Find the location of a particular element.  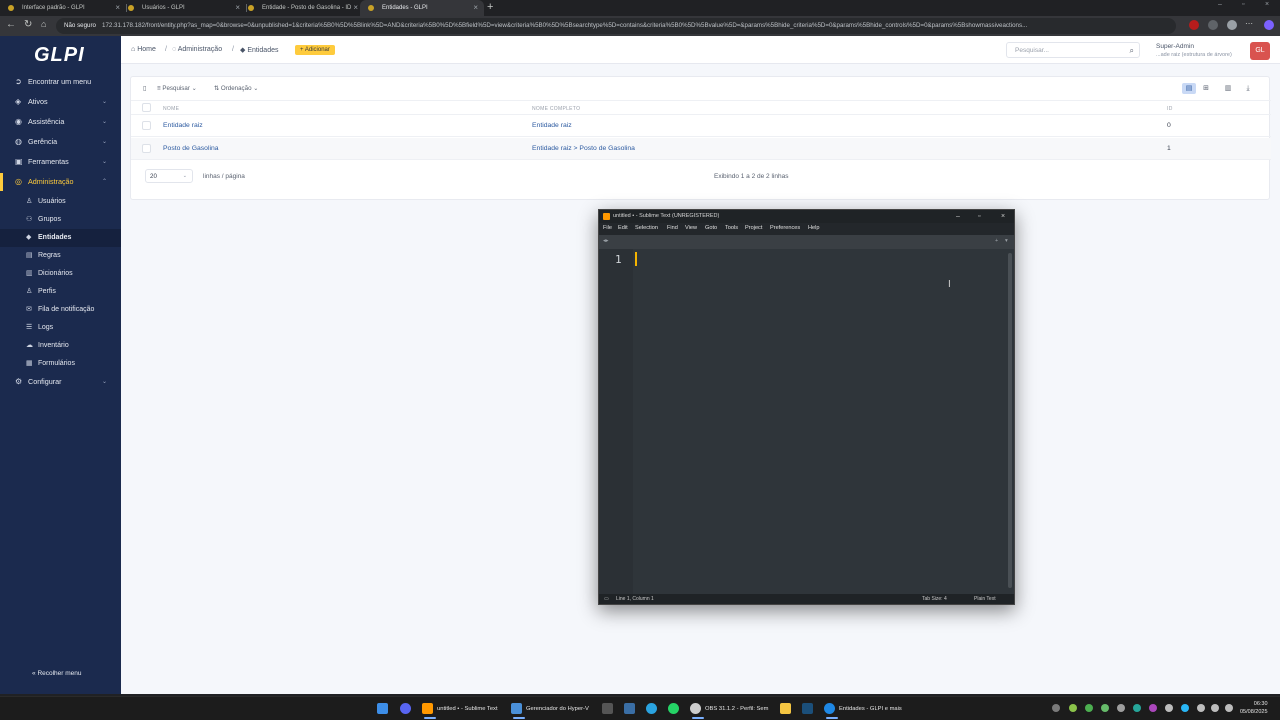

start-windows-icon is located at coordinates (384, 709).